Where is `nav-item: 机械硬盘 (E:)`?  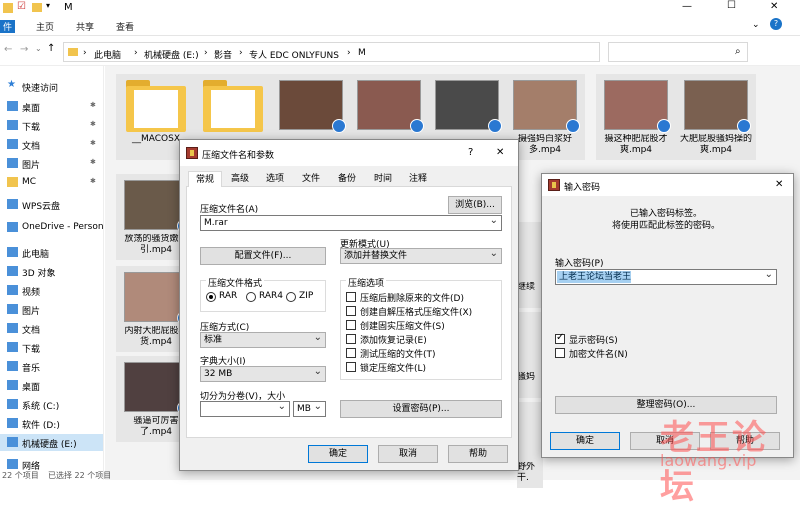
nav-item: 机械硬盘 (E:) is located at coordinates (51, 442).